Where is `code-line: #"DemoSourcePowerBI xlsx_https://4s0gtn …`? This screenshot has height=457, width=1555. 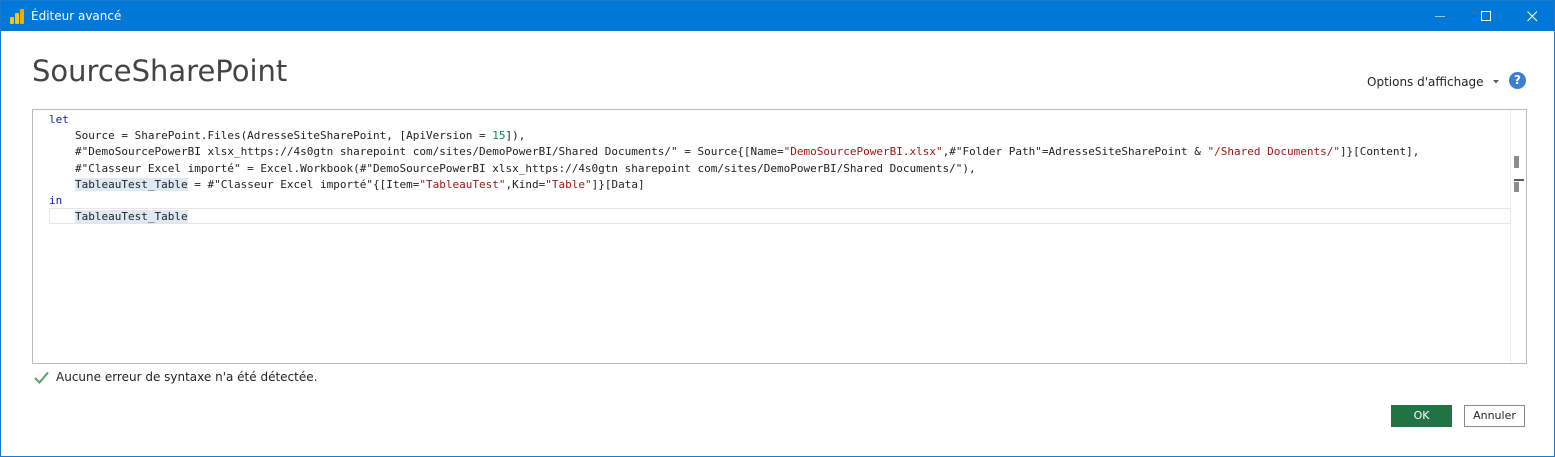
code-line: #"DemoSourcePowerBI xlsx_https://4s0gtn … is located at coordinates (734, 152).